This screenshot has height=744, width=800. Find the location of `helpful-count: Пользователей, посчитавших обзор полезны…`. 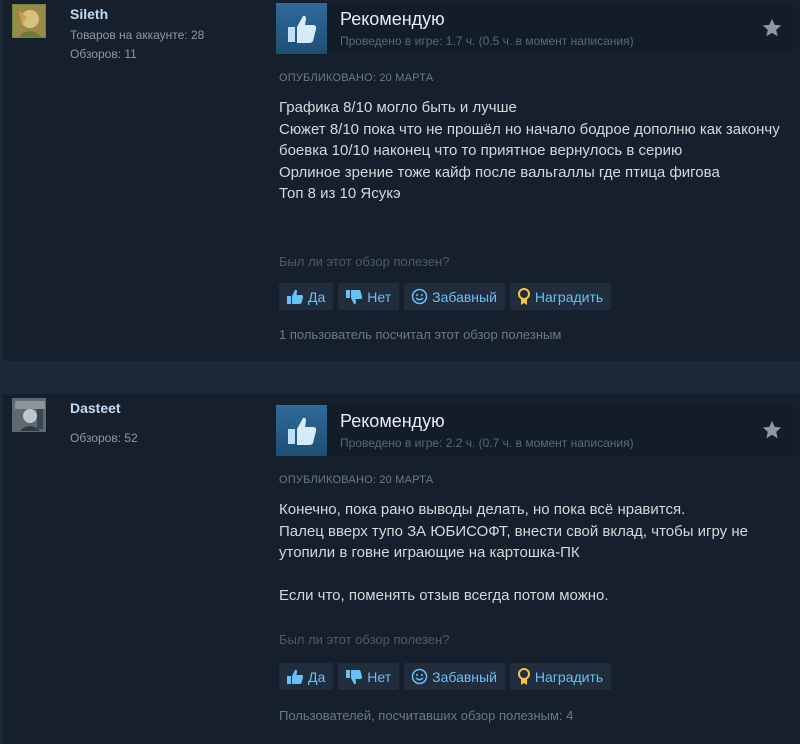

helpful-count: Пользователей, посчитавших обзор полезны… is located at coordinates (426, 715).